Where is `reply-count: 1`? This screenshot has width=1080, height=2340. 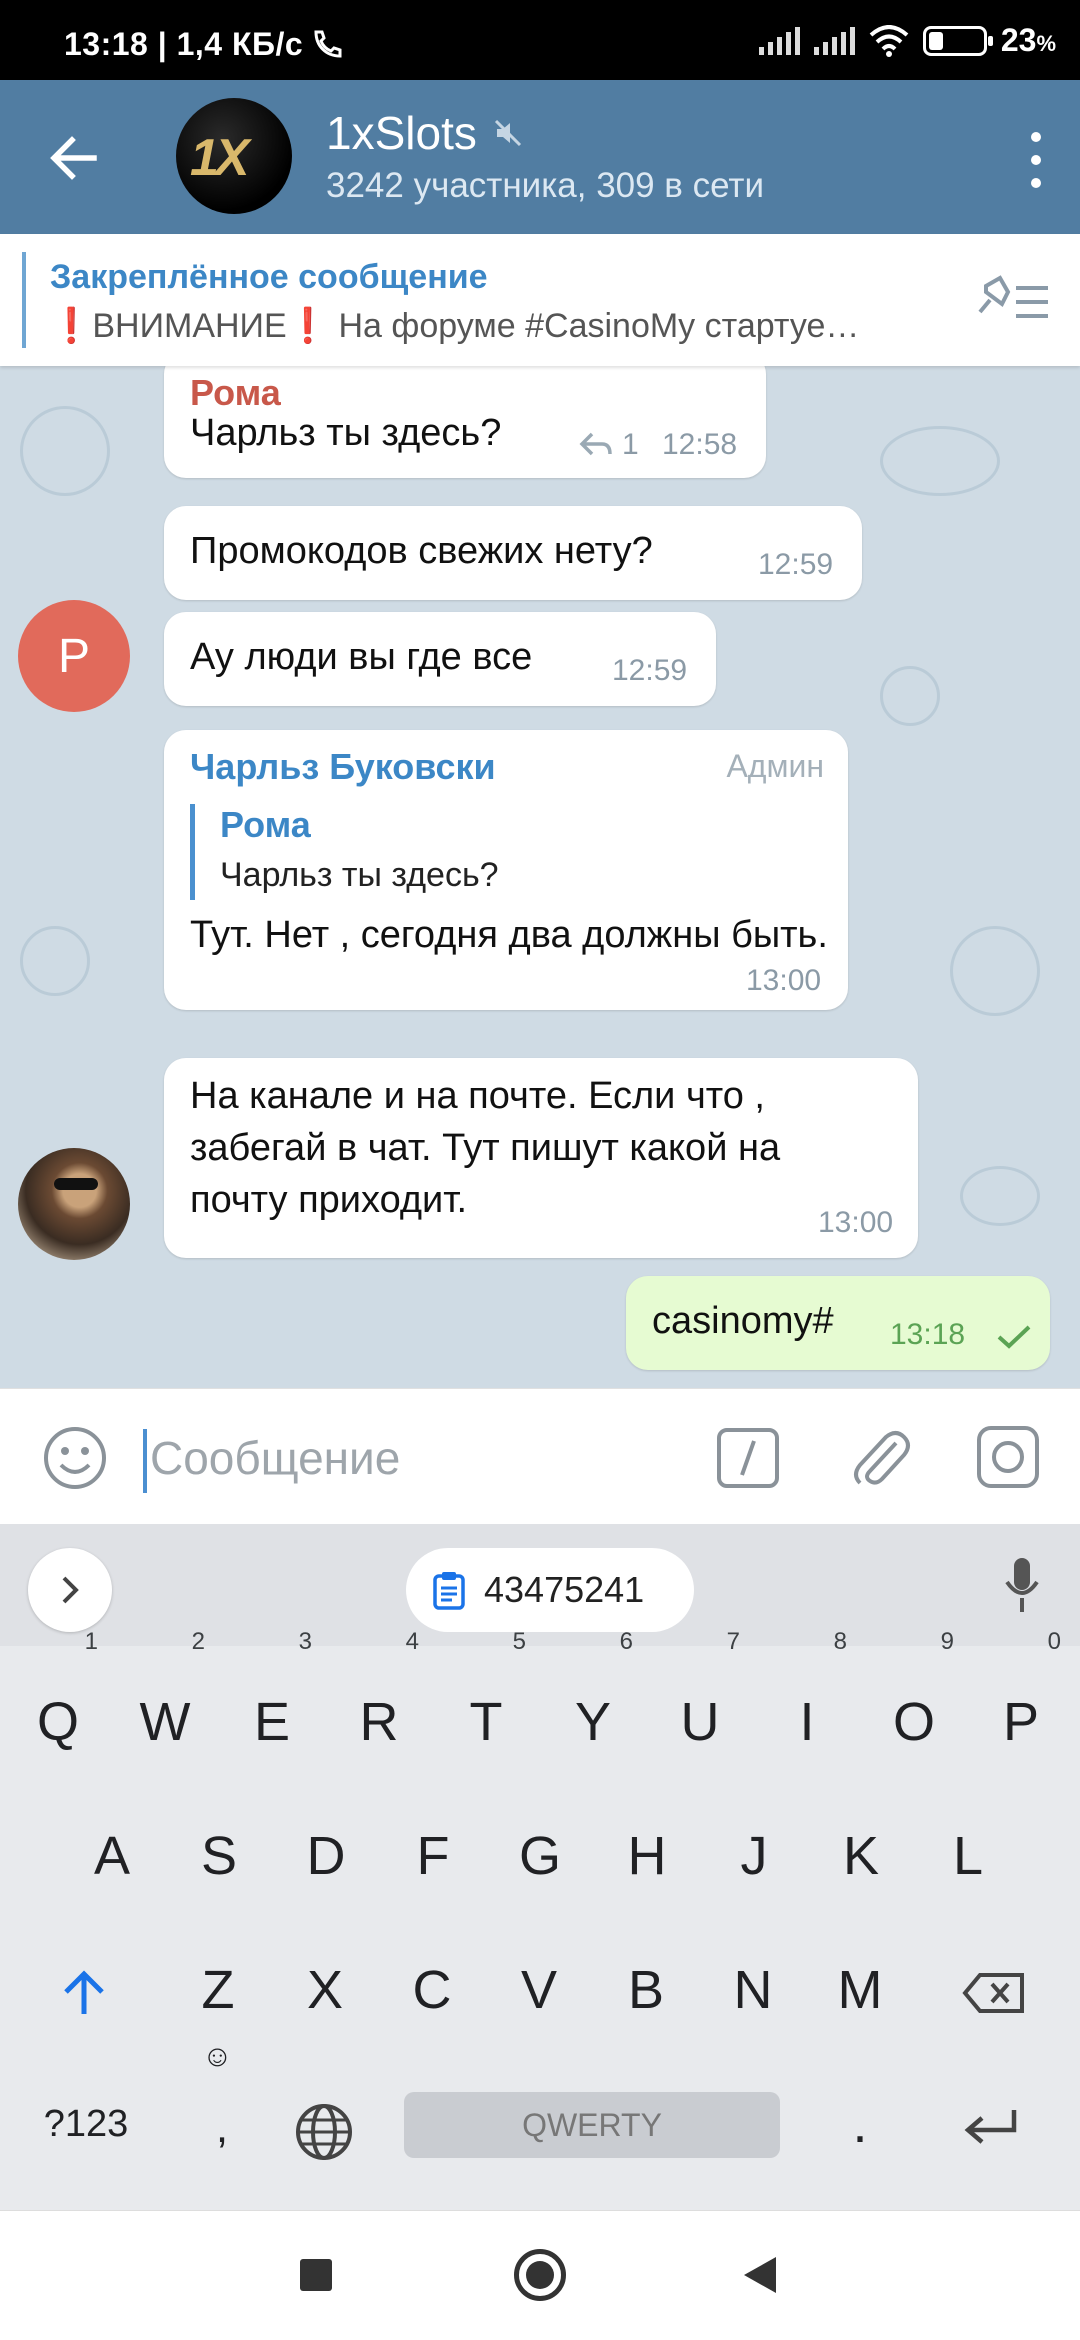 reply-count: 1 is located at coordinates (630, 444).